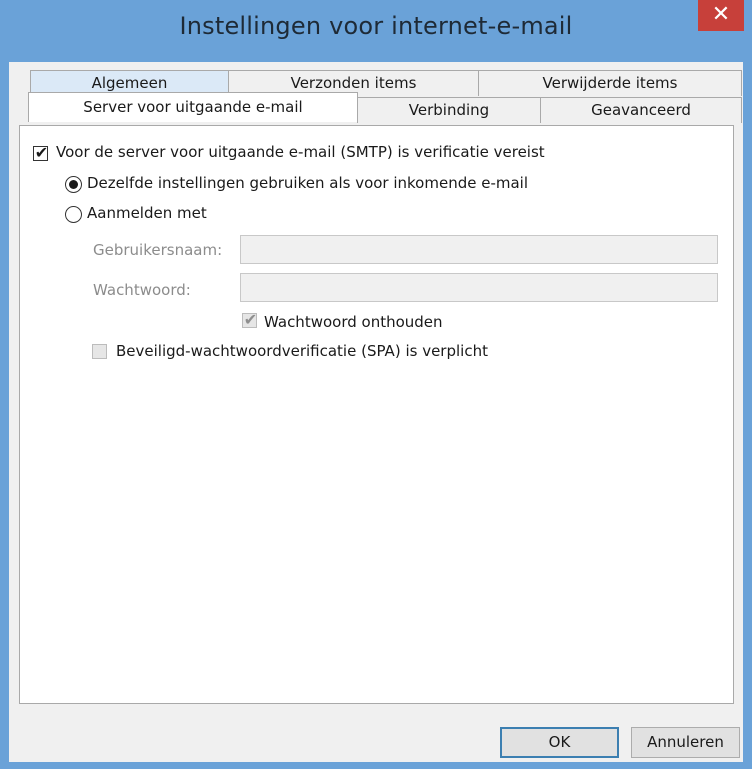 This screenshot has height=769, width=752. I want to click on remember-password-label: Wachtwoord onthouden, so click(353, 322).